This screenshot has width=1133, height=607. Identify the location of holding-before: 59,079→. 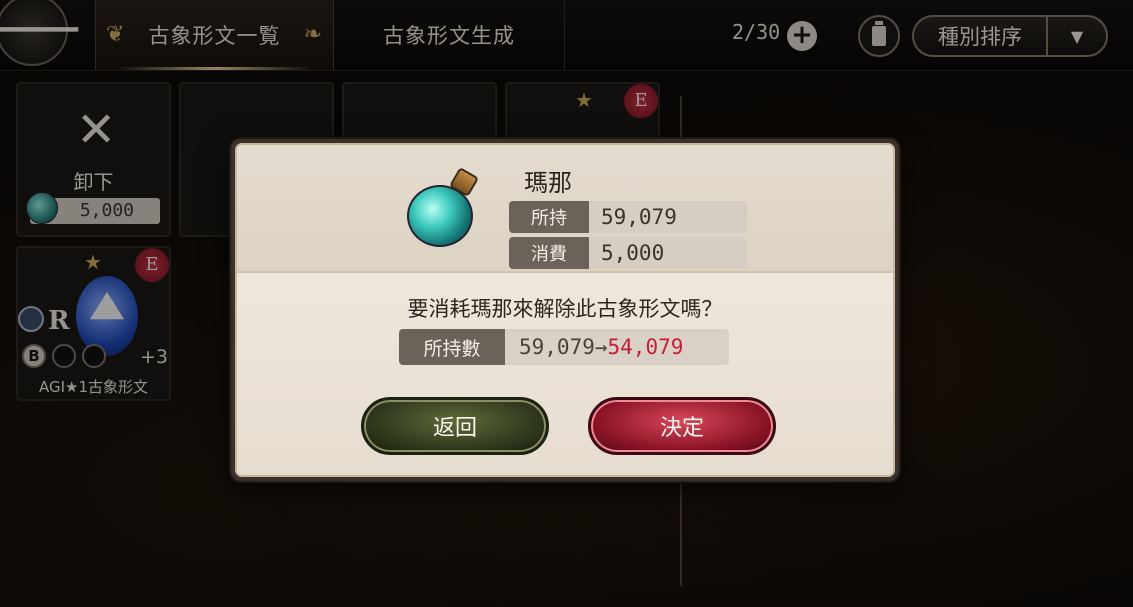
(563, 347).